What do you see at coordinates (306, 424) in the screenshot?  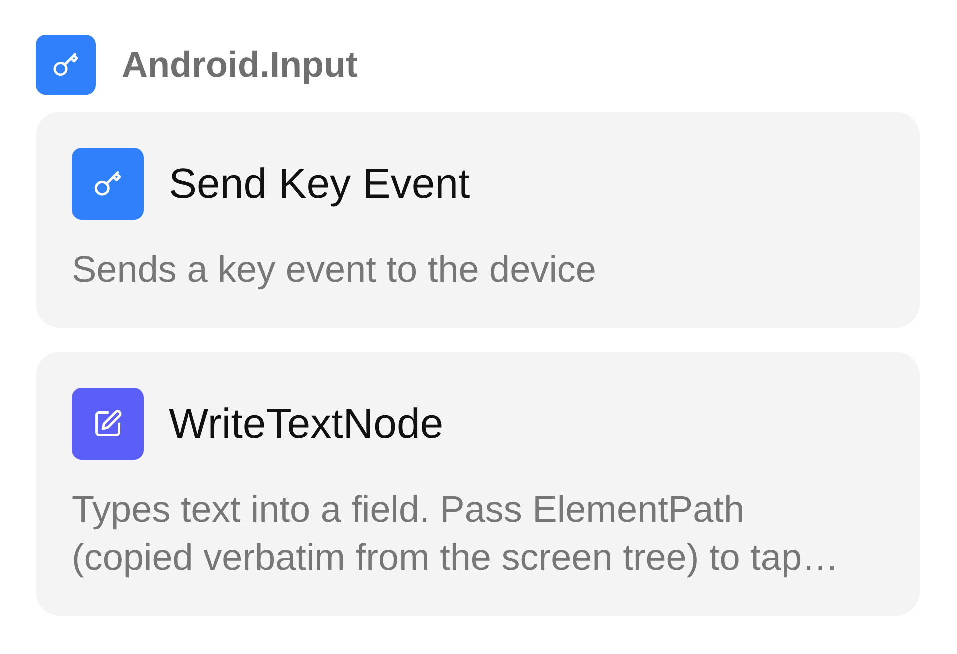 I see `node-title: WriteTextNode` at bounding box center [306, 424].